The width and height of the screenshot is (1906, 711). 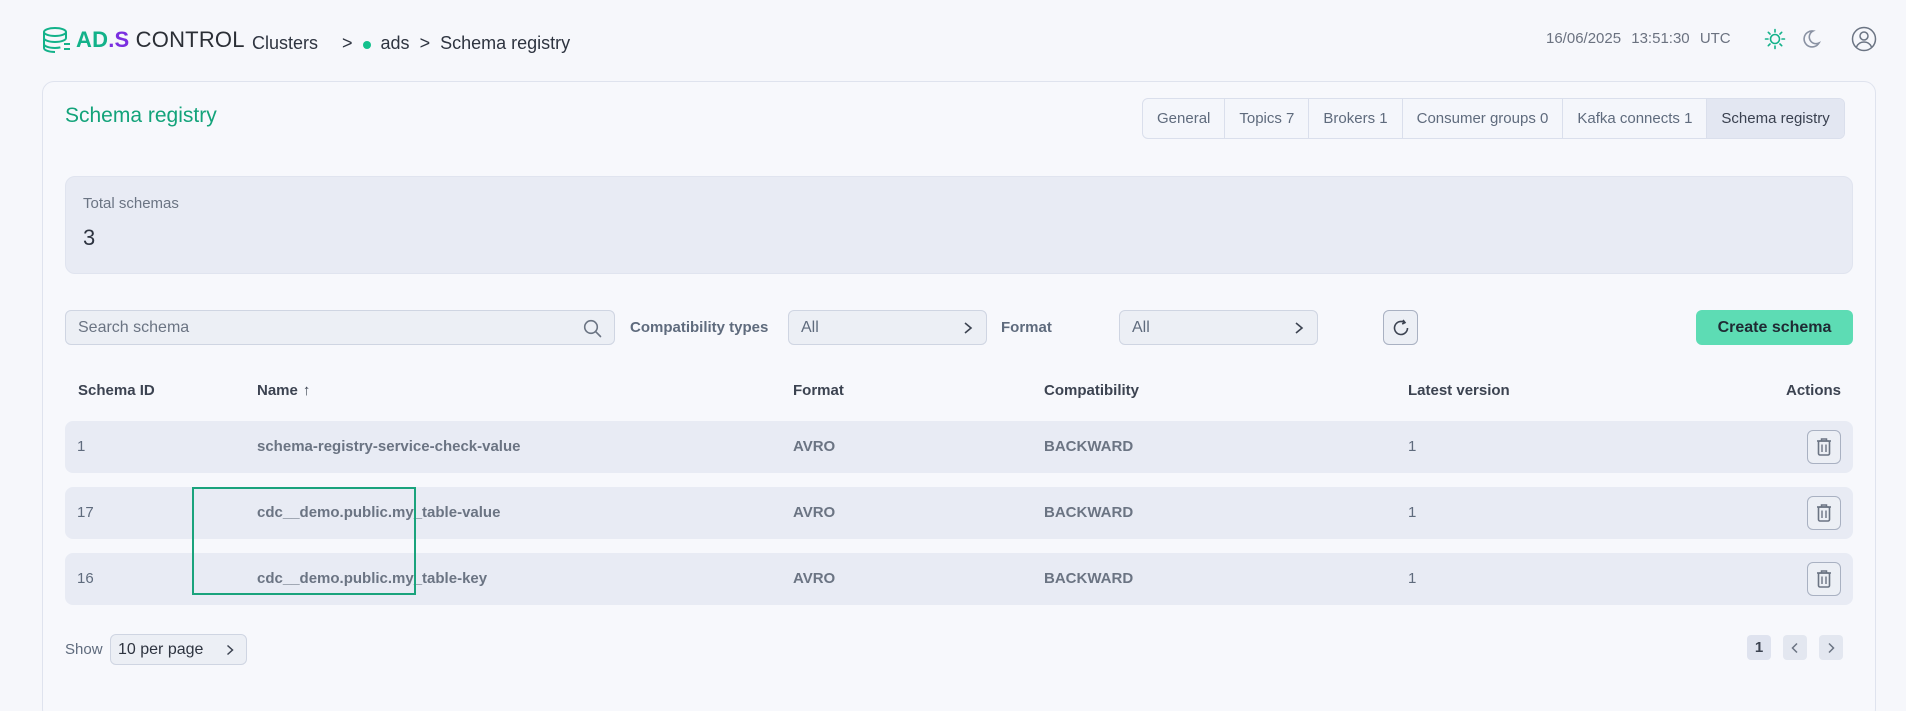 I want to click on time-text: 13:51:30, so click(x=1660, y=38).